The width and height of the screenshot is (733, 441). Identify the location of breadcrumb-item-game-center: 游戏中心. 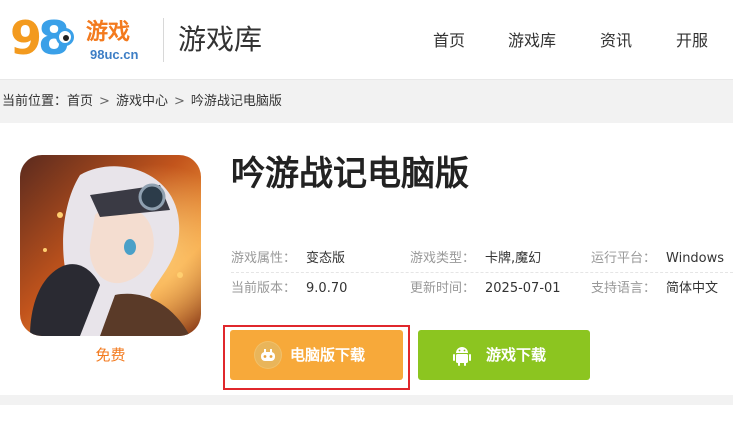
(142, 101).